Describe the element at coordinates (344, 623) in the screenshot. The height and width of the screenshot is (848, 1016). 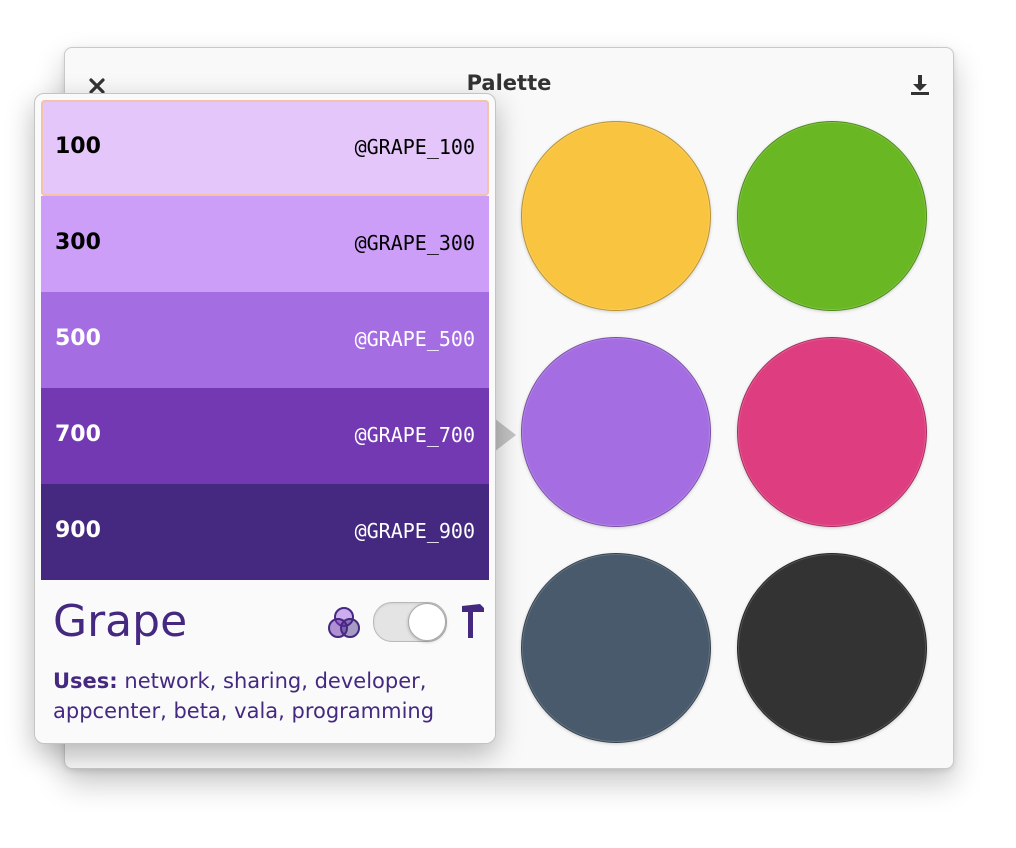
I see `color-blend-icon` at that location.